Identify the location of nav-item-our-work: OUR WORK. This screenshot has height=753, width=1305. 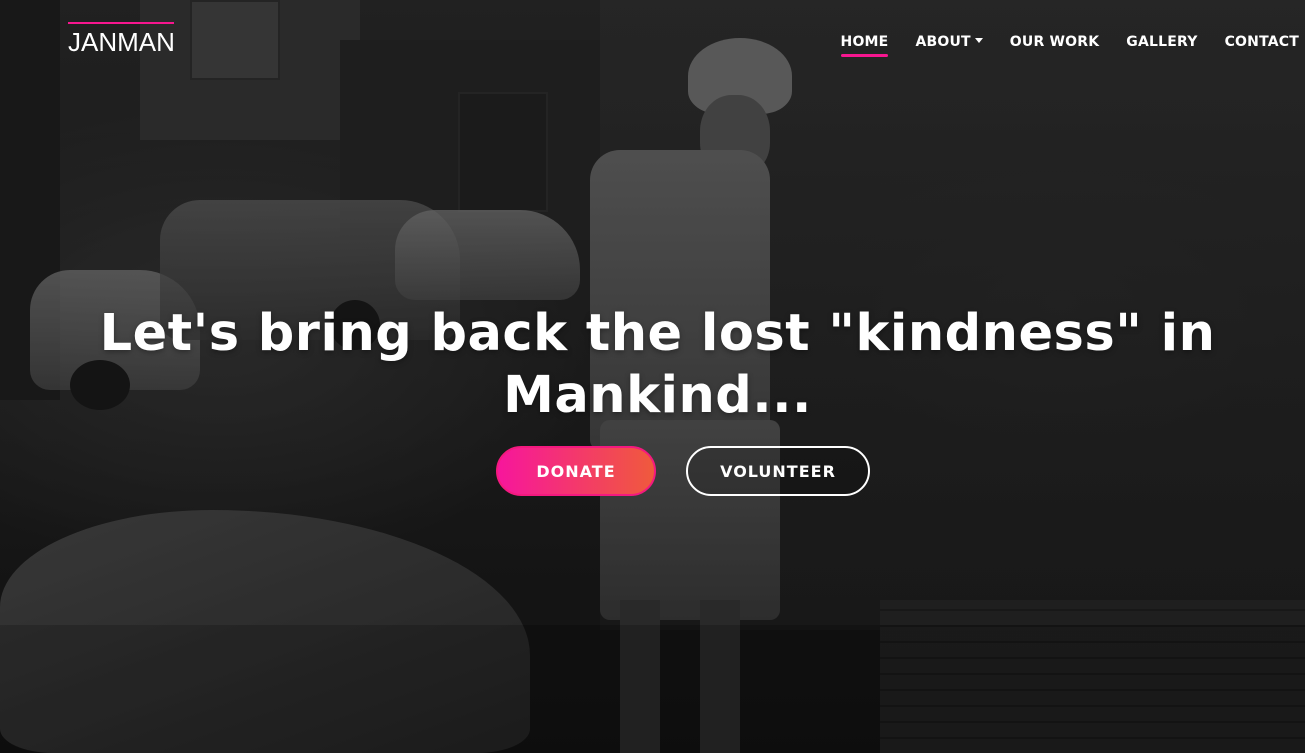
(1055, 42).